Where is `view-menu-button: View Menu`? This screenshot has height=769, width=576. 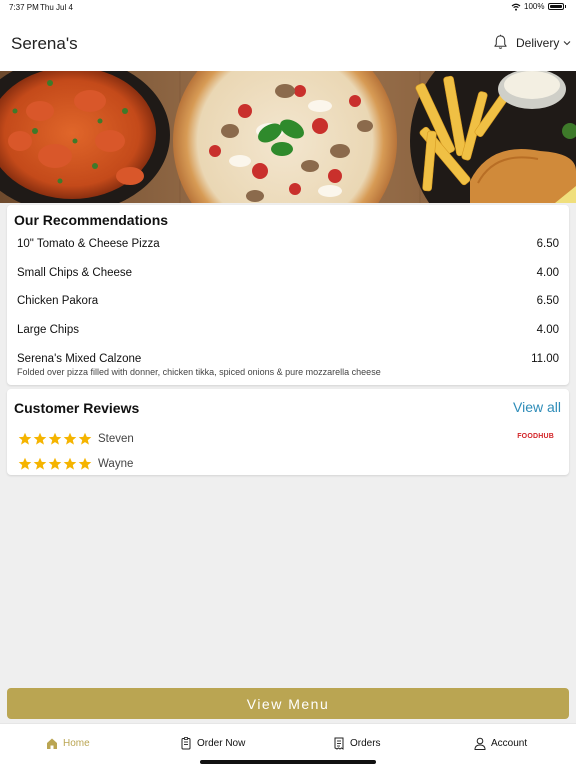 view-menu-button: View Menu is located at coordinates (288, 703).